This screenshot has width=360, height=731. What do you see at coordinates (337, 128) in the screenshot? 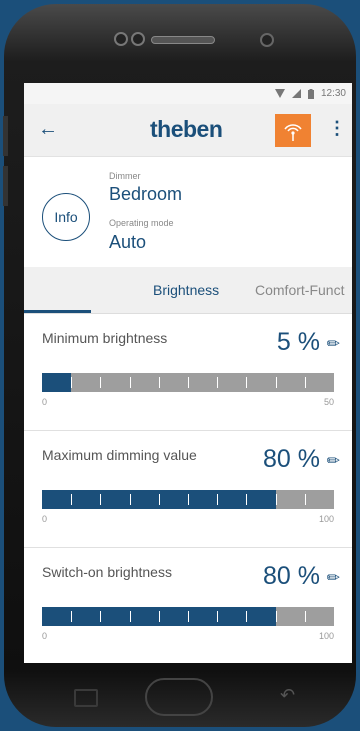
I see `more-vert-icon: ⋮` at bounding box center [337, 128].